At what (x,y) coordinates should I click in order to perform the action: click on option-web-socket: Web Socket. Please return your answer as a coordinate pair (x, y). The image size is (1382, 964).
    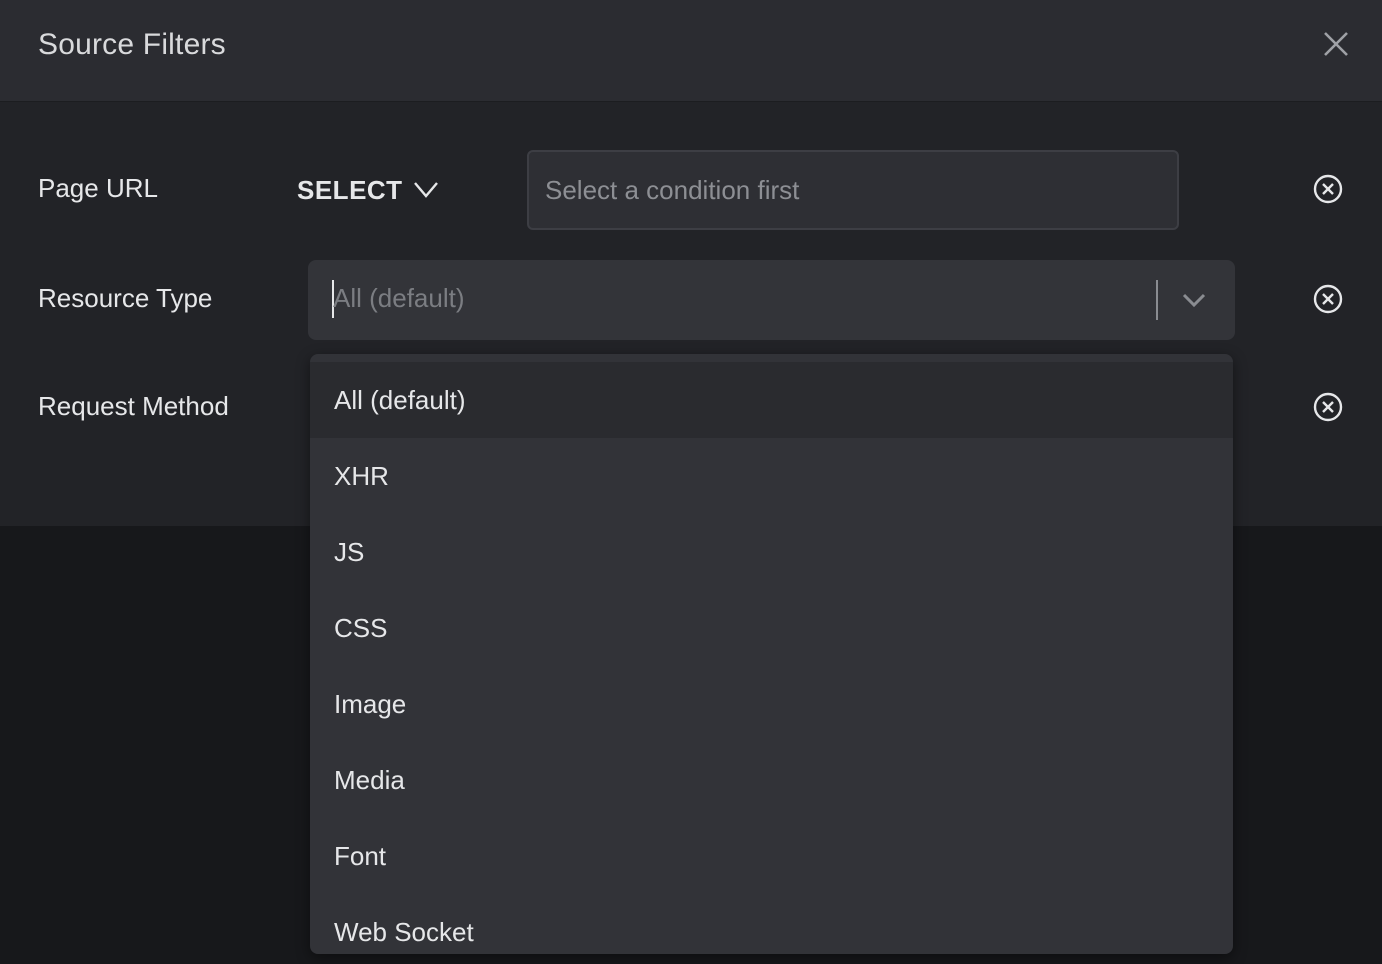
    Looking at the image, I should click on (771, 924).